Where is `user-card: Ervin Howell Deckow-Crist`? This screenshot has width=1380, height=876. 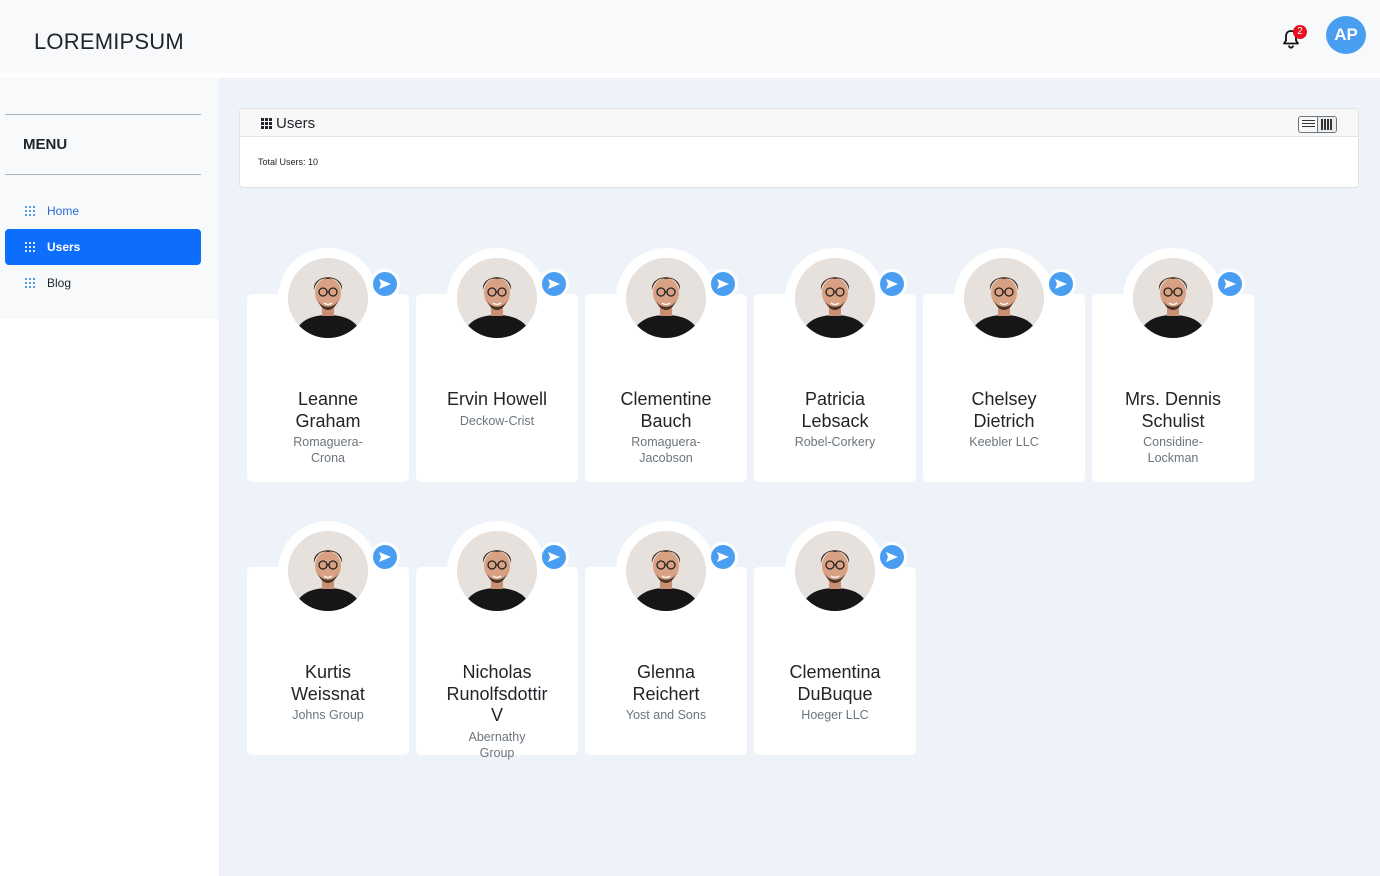 user-card: Ervin Howell Deckow-Crist is located at coordinates (497, 365).